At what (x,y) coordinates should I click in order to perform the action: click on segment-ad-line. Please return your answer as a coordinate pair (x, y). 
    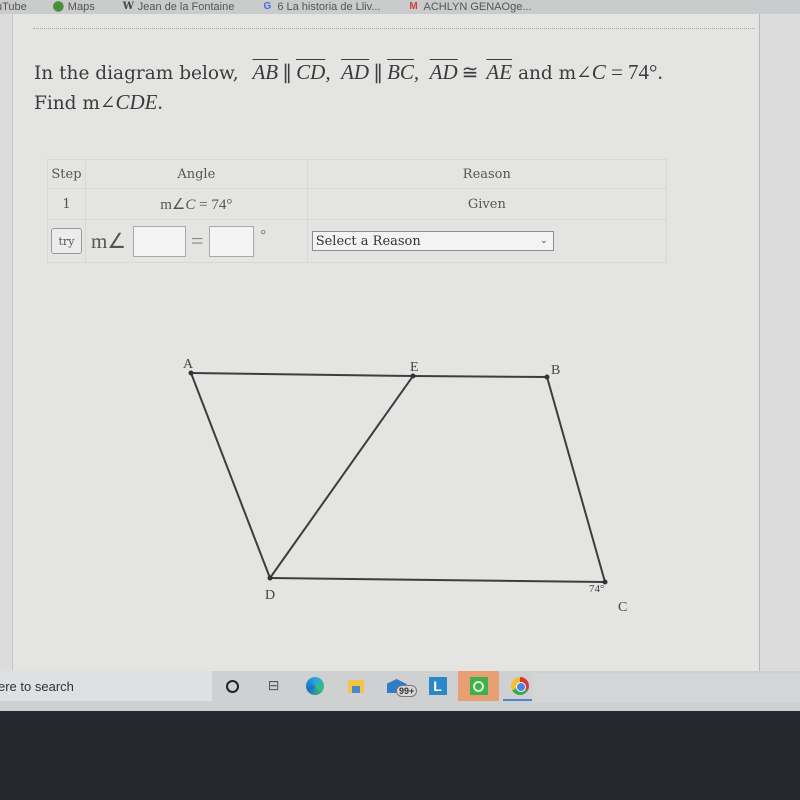
    Looking at the image, I should click on (230, 475).